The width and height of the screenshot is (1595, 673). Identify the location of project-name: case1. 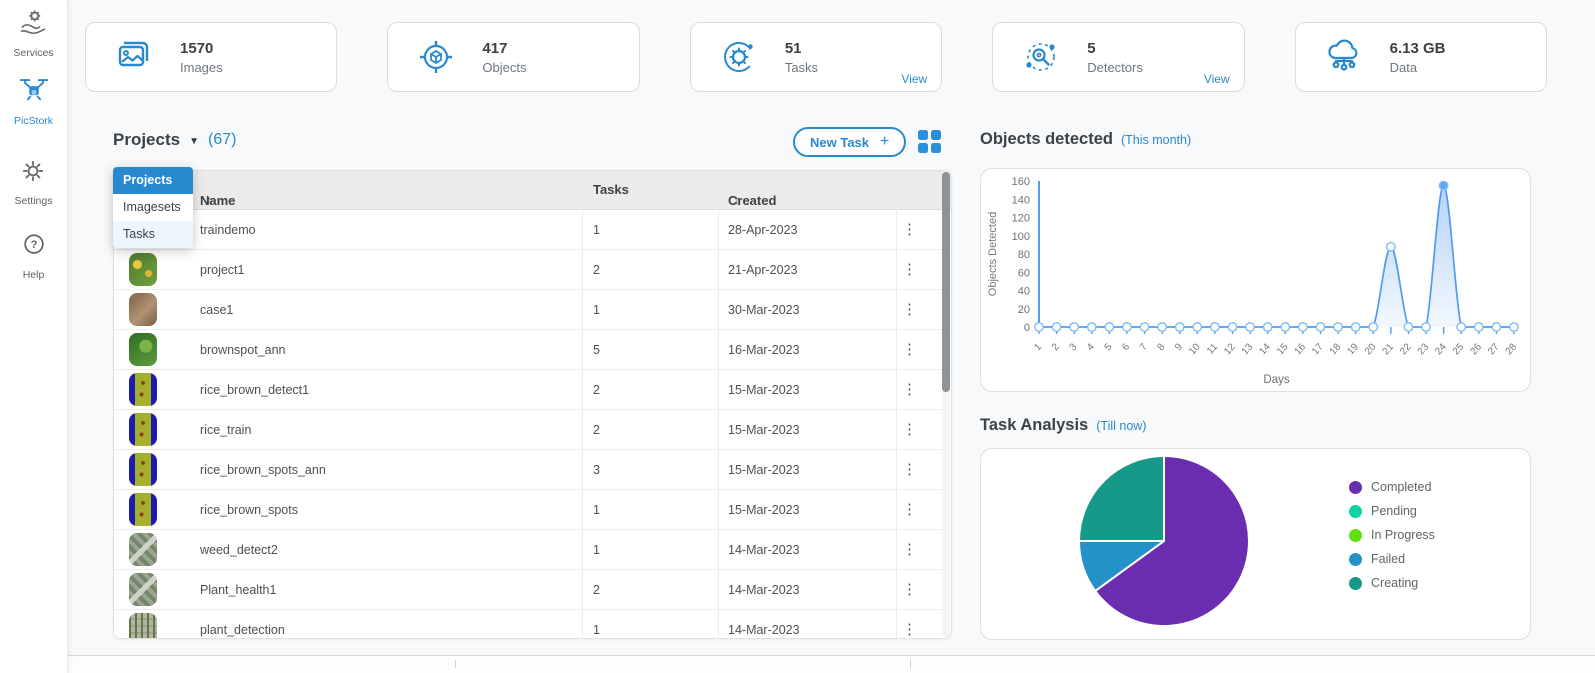
(217, 309).